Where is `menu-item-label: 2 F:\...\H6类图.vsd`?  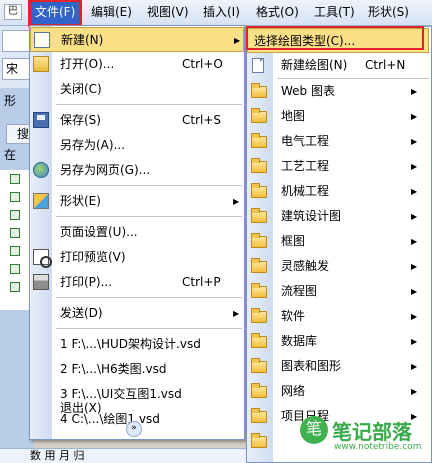
menu-item-label: 2 F:\...\H6类图.vsd is located at coordinates (113, 369).